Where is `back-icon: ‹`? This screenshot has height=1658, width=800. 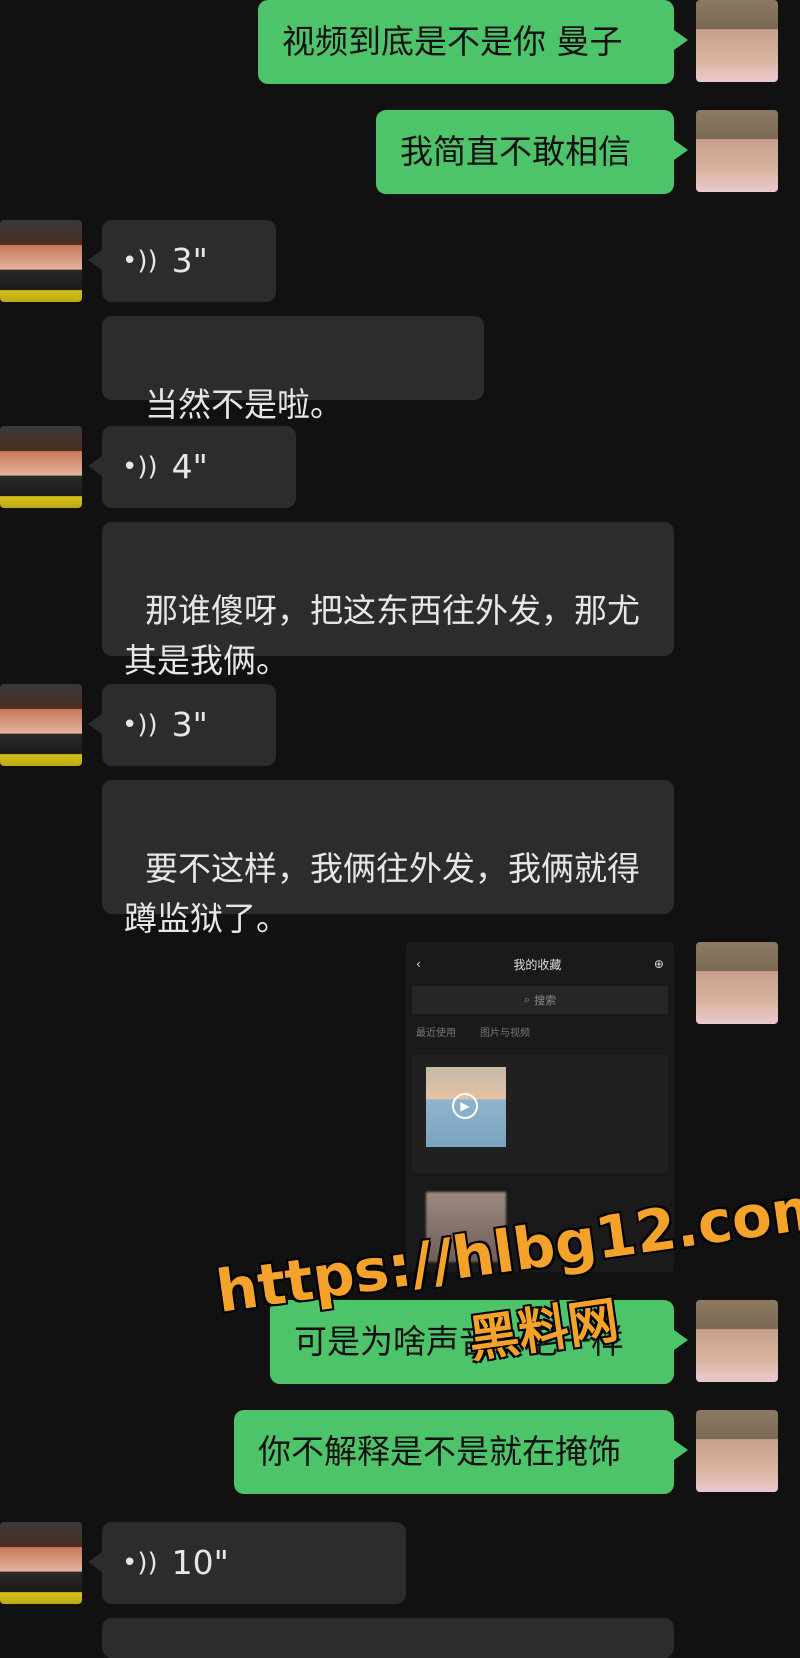 back-icon: ‹ is located at coordinates (418, 964).